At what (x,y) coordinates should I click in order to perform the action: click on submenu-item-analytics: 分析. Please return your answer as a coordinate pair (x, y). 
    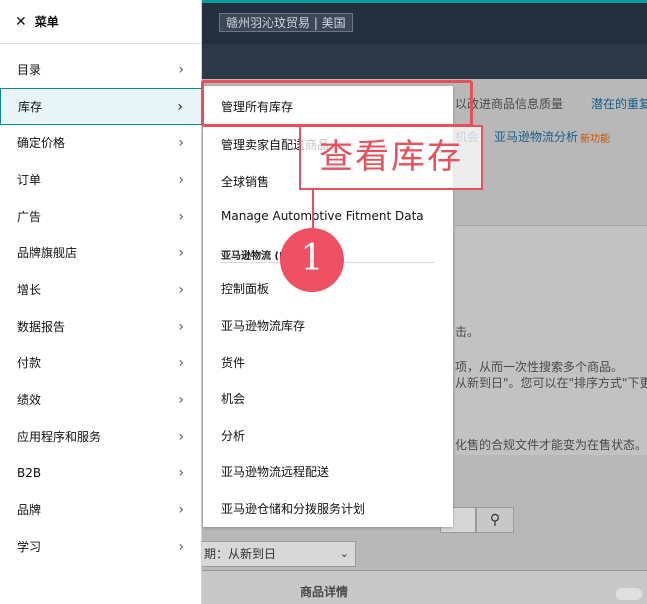
    Looking at the image, I should click on (233, 435).